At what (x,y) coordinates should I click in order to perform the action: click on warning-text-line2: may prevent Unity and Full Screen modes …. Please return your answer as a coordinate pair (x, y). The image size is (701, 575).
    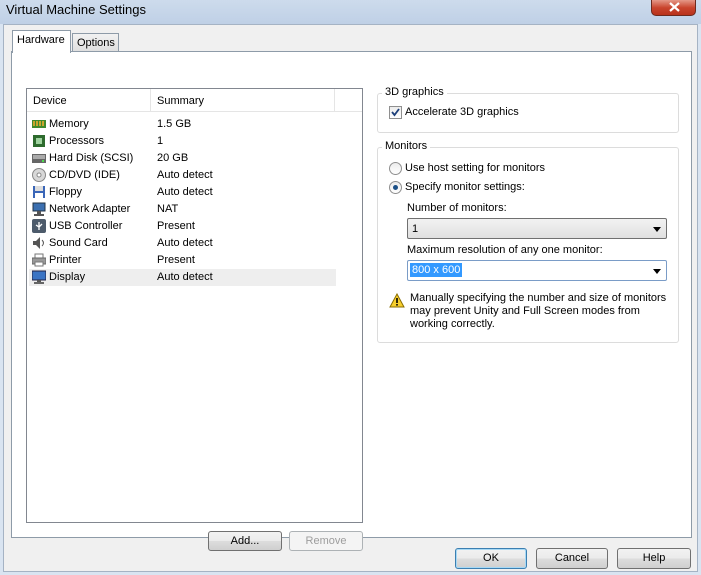
    Looking at the image, I should click on (525, 311).